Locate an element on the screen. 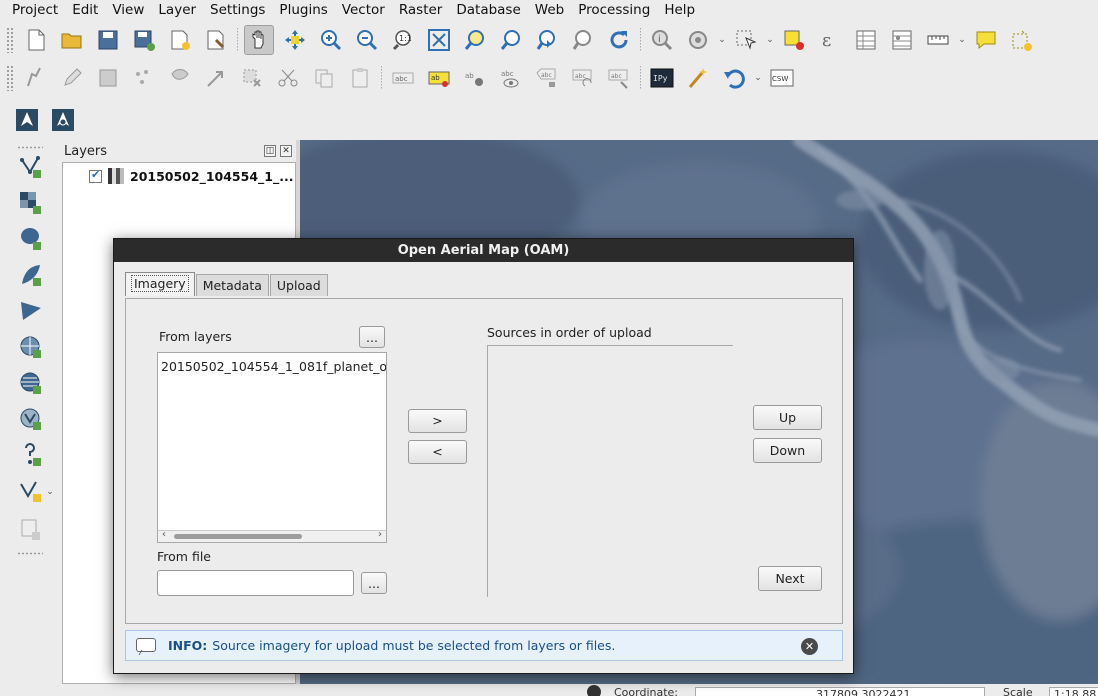 Image resolution: width=1098 pixels, height=696 pixels. oam-search-icon is located at coordinates (63, 120).